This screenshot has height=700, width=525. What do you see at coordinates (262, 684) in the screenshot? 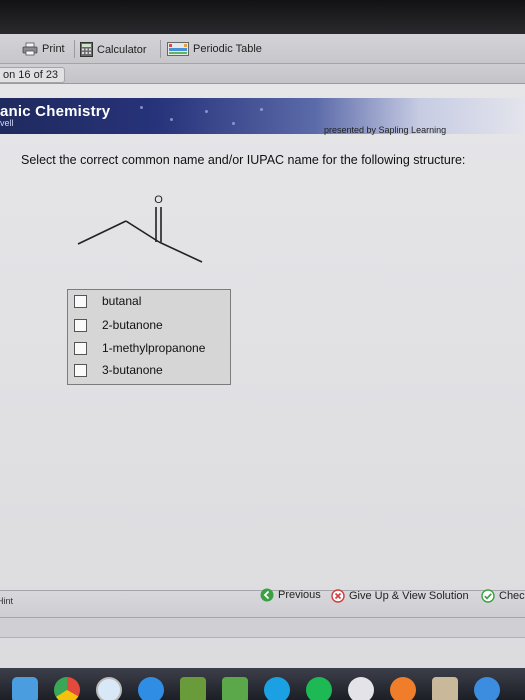
I see `macos-dock` at bounding box center [262, 684].